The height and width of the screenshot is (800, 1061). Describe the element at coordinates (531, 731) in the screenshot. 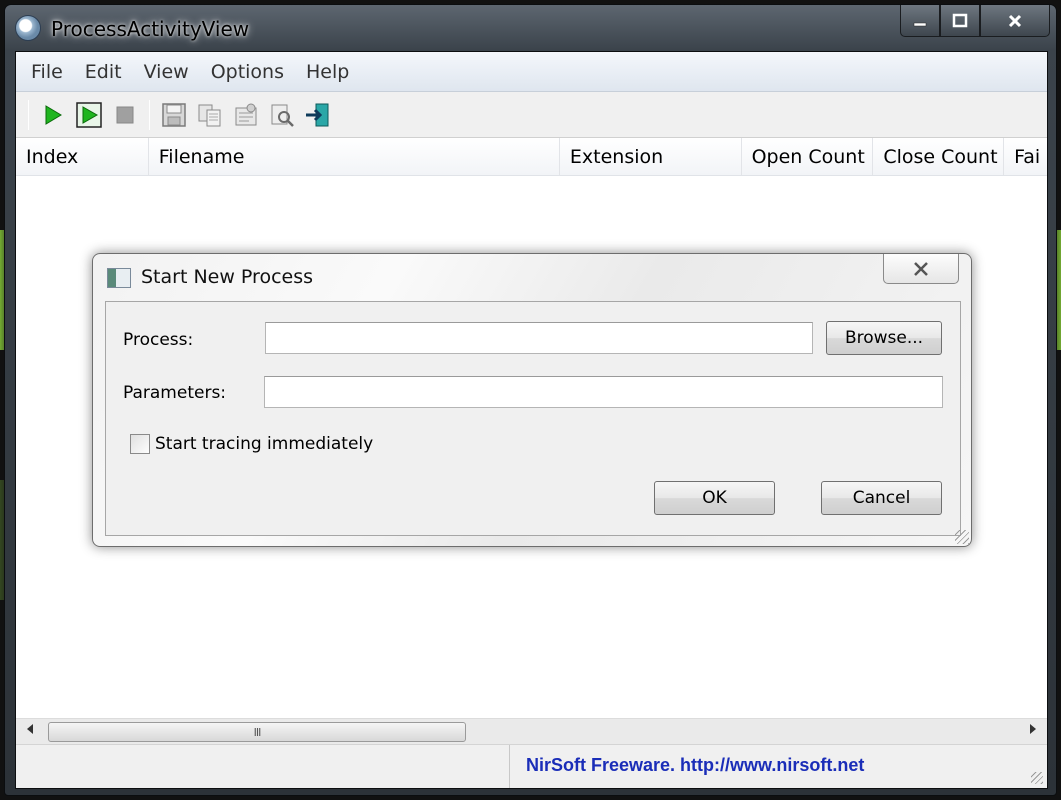

I see `horizontal-scrollbar: III` at that location.